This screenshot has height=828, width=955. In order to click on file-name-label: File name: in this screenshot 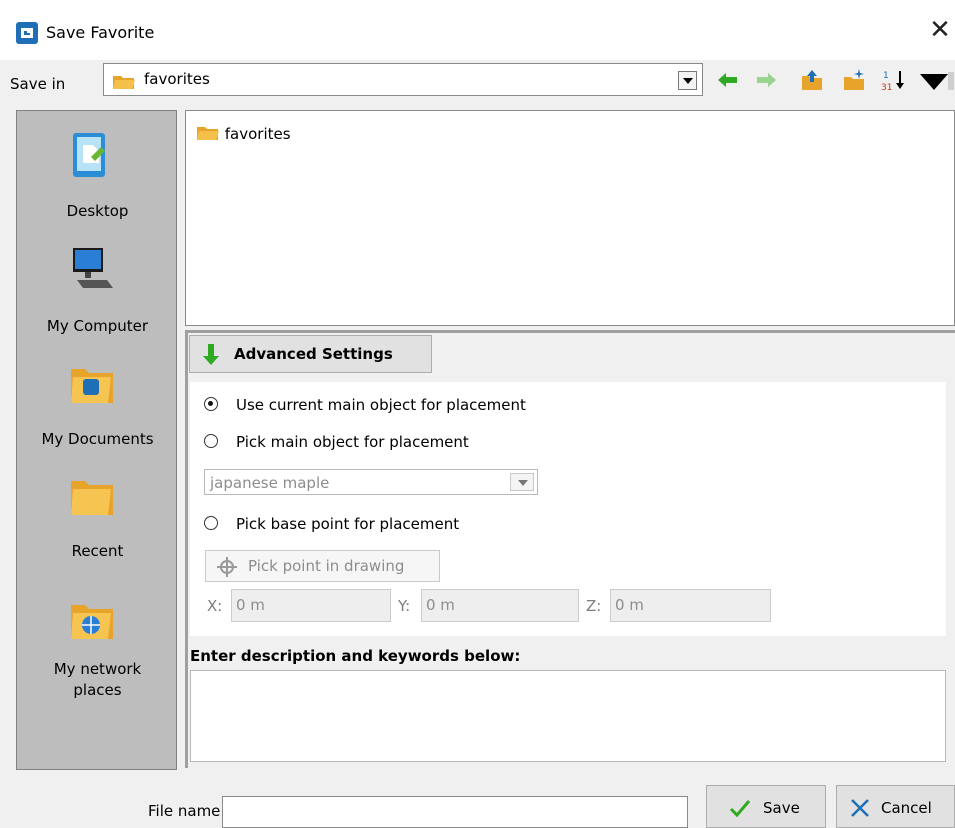, I will do `click(187, 811)`.